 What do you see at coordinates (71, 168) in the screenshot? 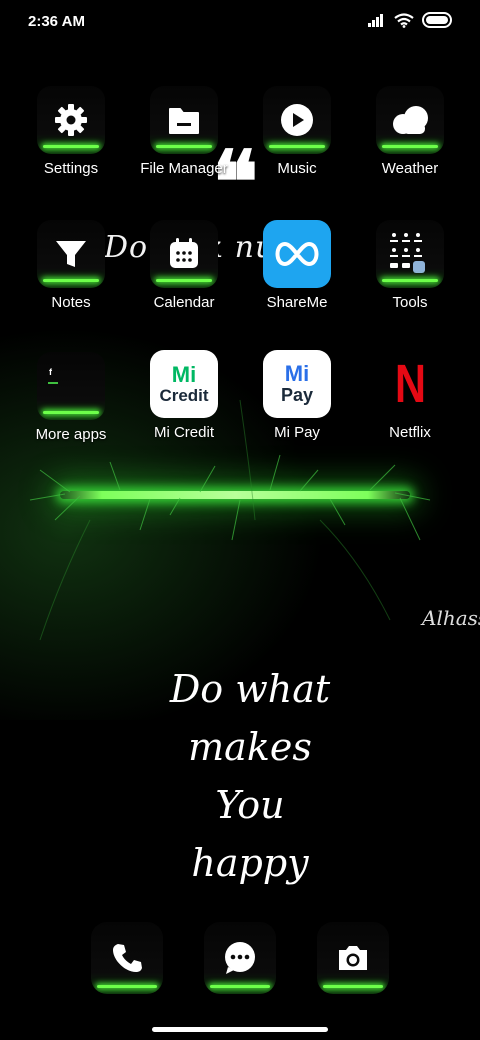
I see `app-label: Settings` at bounding box center [71, 168].